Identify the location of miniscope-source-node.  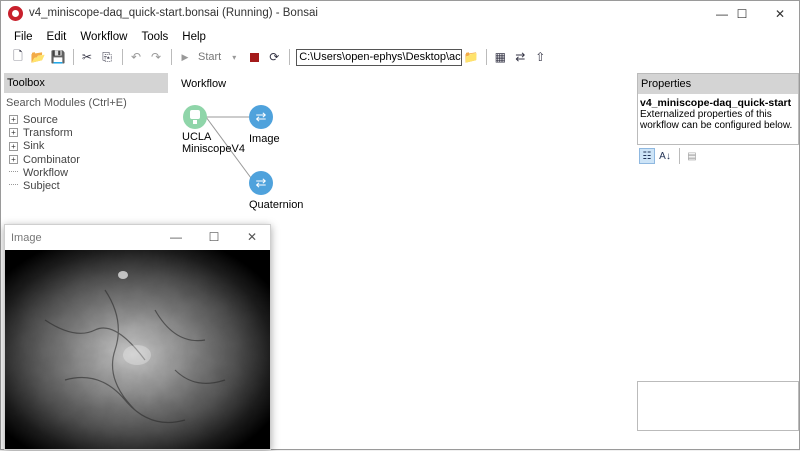
(195, 117).